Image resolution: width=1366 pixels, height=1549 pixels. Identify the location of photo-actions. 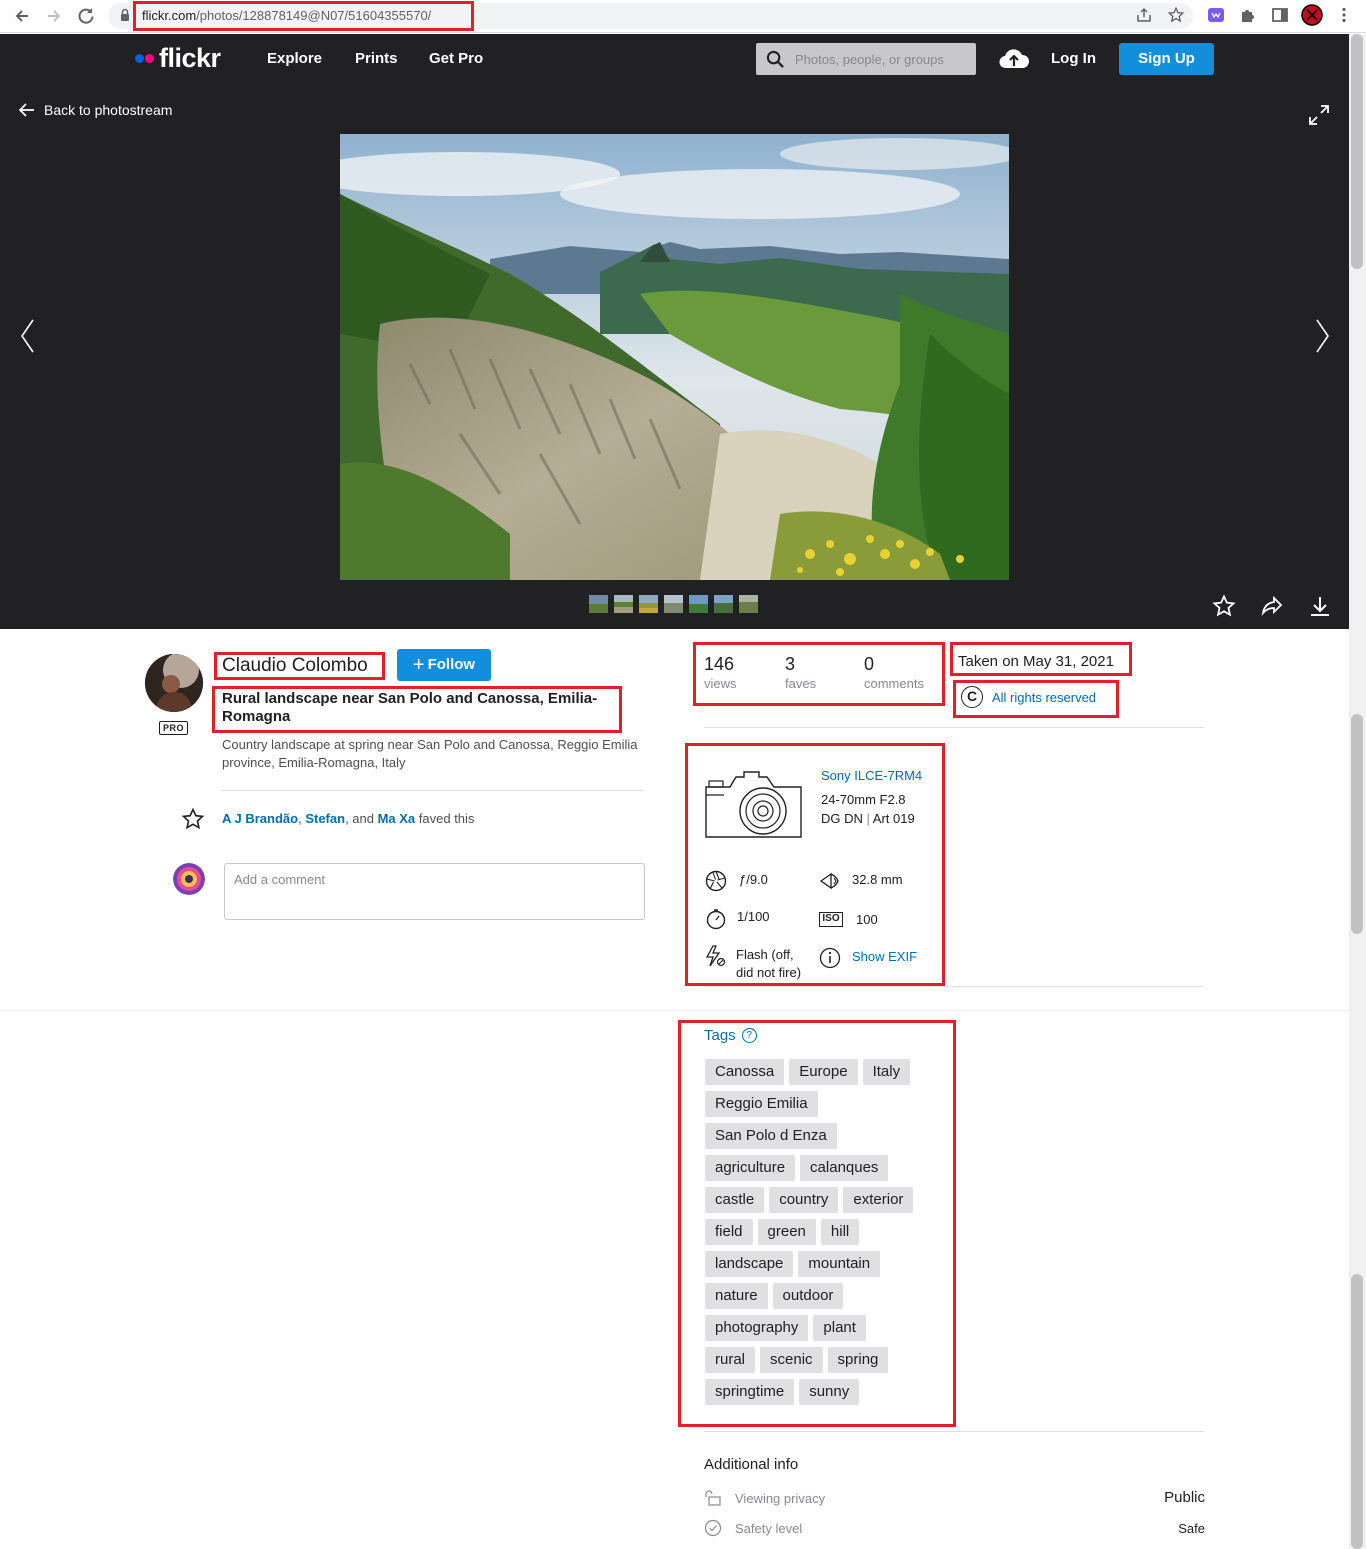
(1272, 606).